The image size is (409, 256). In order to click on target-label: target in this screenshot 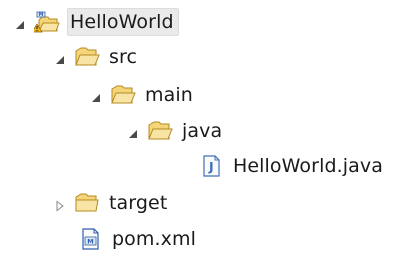, I will do `click(138, 203)`.